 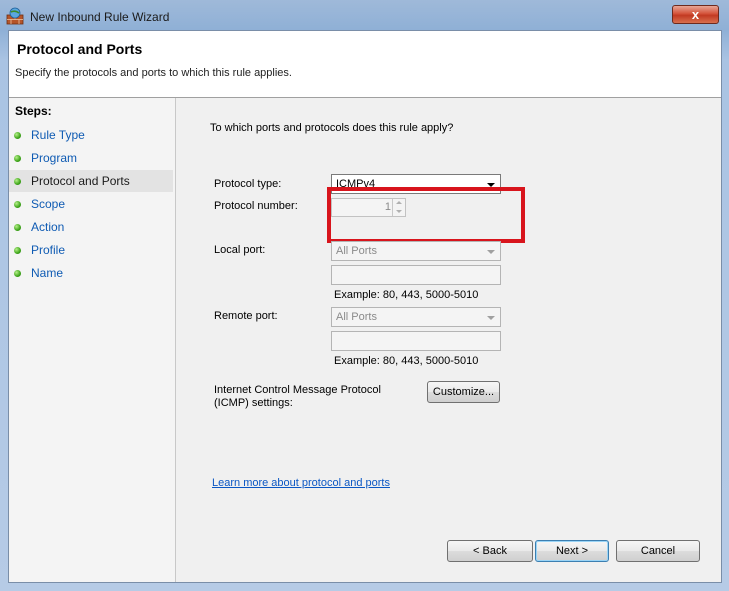 What do you see at coordinates (416, 317) in the screenshot?
I see `remote-port-dropdown: All Ports` at bounding box center [416, 317].